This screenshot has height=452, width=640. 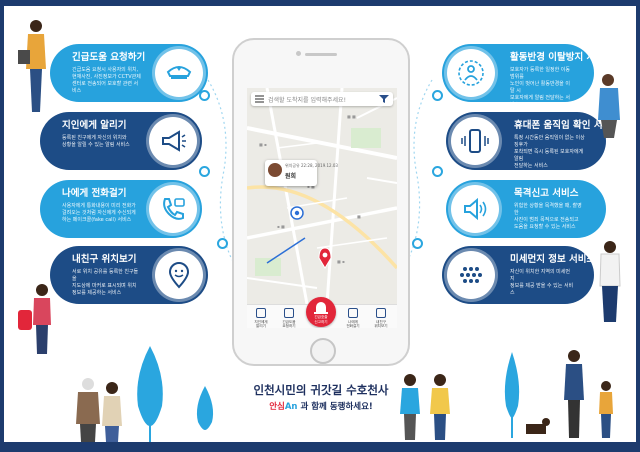 I want to click on sos-button: 긴급호출 신고하기, so click(x=321, y=312).